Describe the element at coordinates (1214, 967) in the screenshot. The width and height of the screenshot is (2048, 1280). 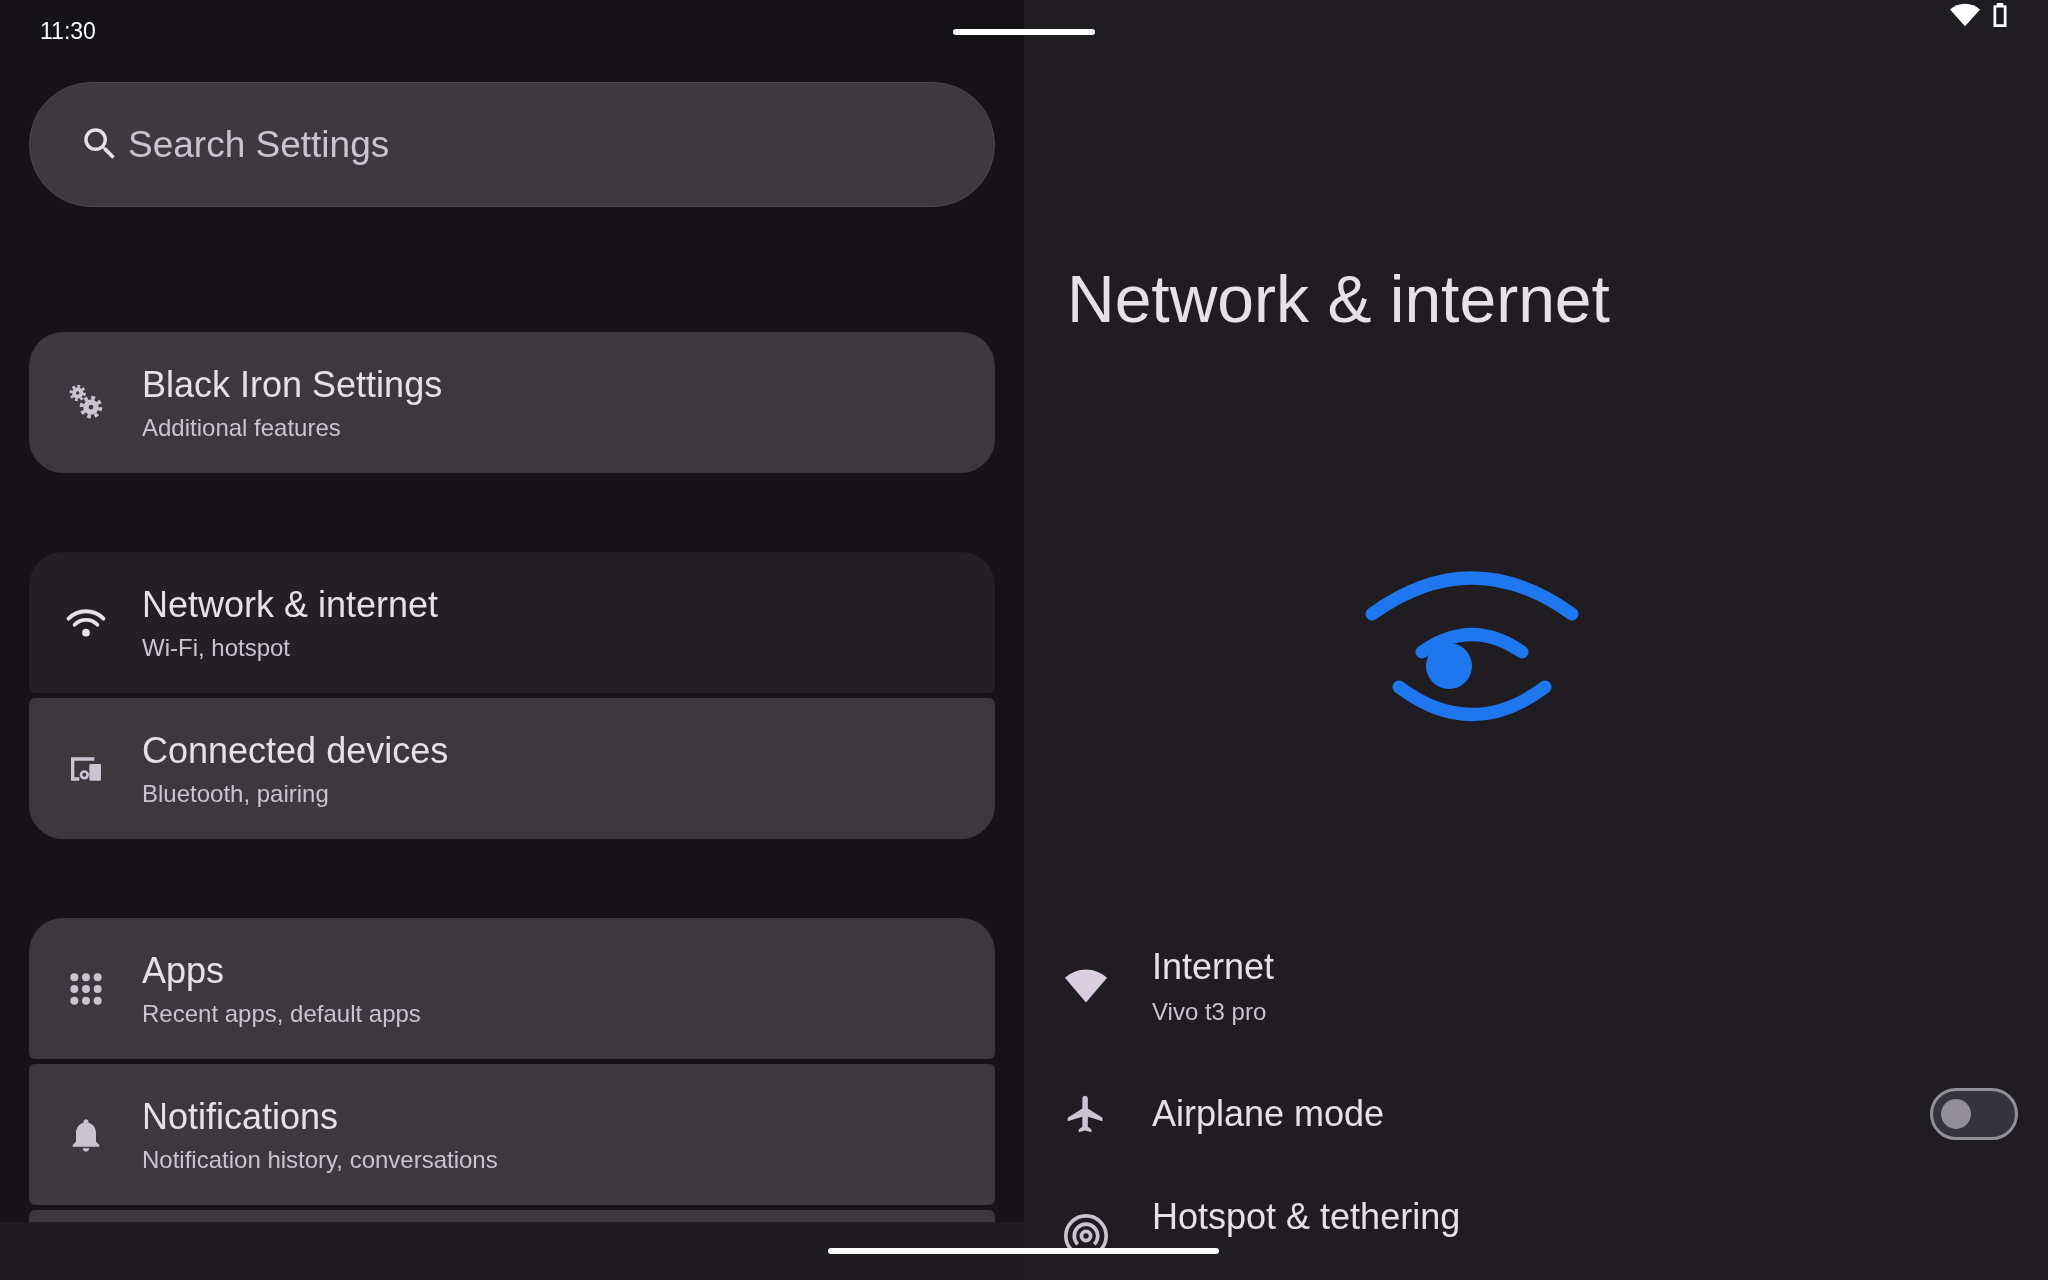
I see `row-title: Internet` at that location.